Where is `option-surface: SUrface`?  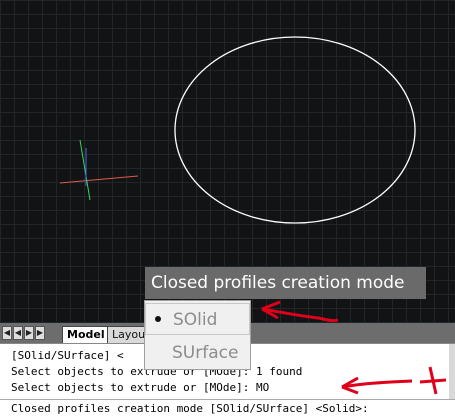
option-surface: SUrface is located at coordinates (197, 353).